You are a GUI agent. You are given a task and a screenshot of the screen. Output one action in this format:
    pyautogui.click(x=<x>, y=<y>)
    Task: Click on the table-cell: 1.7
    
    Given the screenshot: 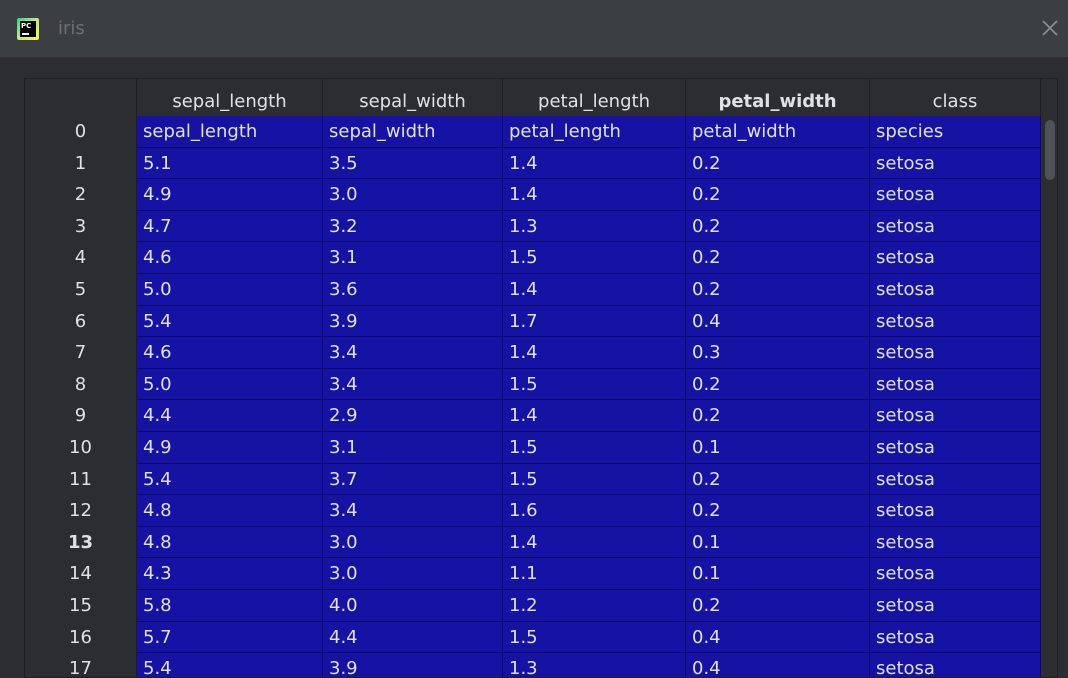 What is the action you would take?
    pyautogui.click(x=594, y=321)
    